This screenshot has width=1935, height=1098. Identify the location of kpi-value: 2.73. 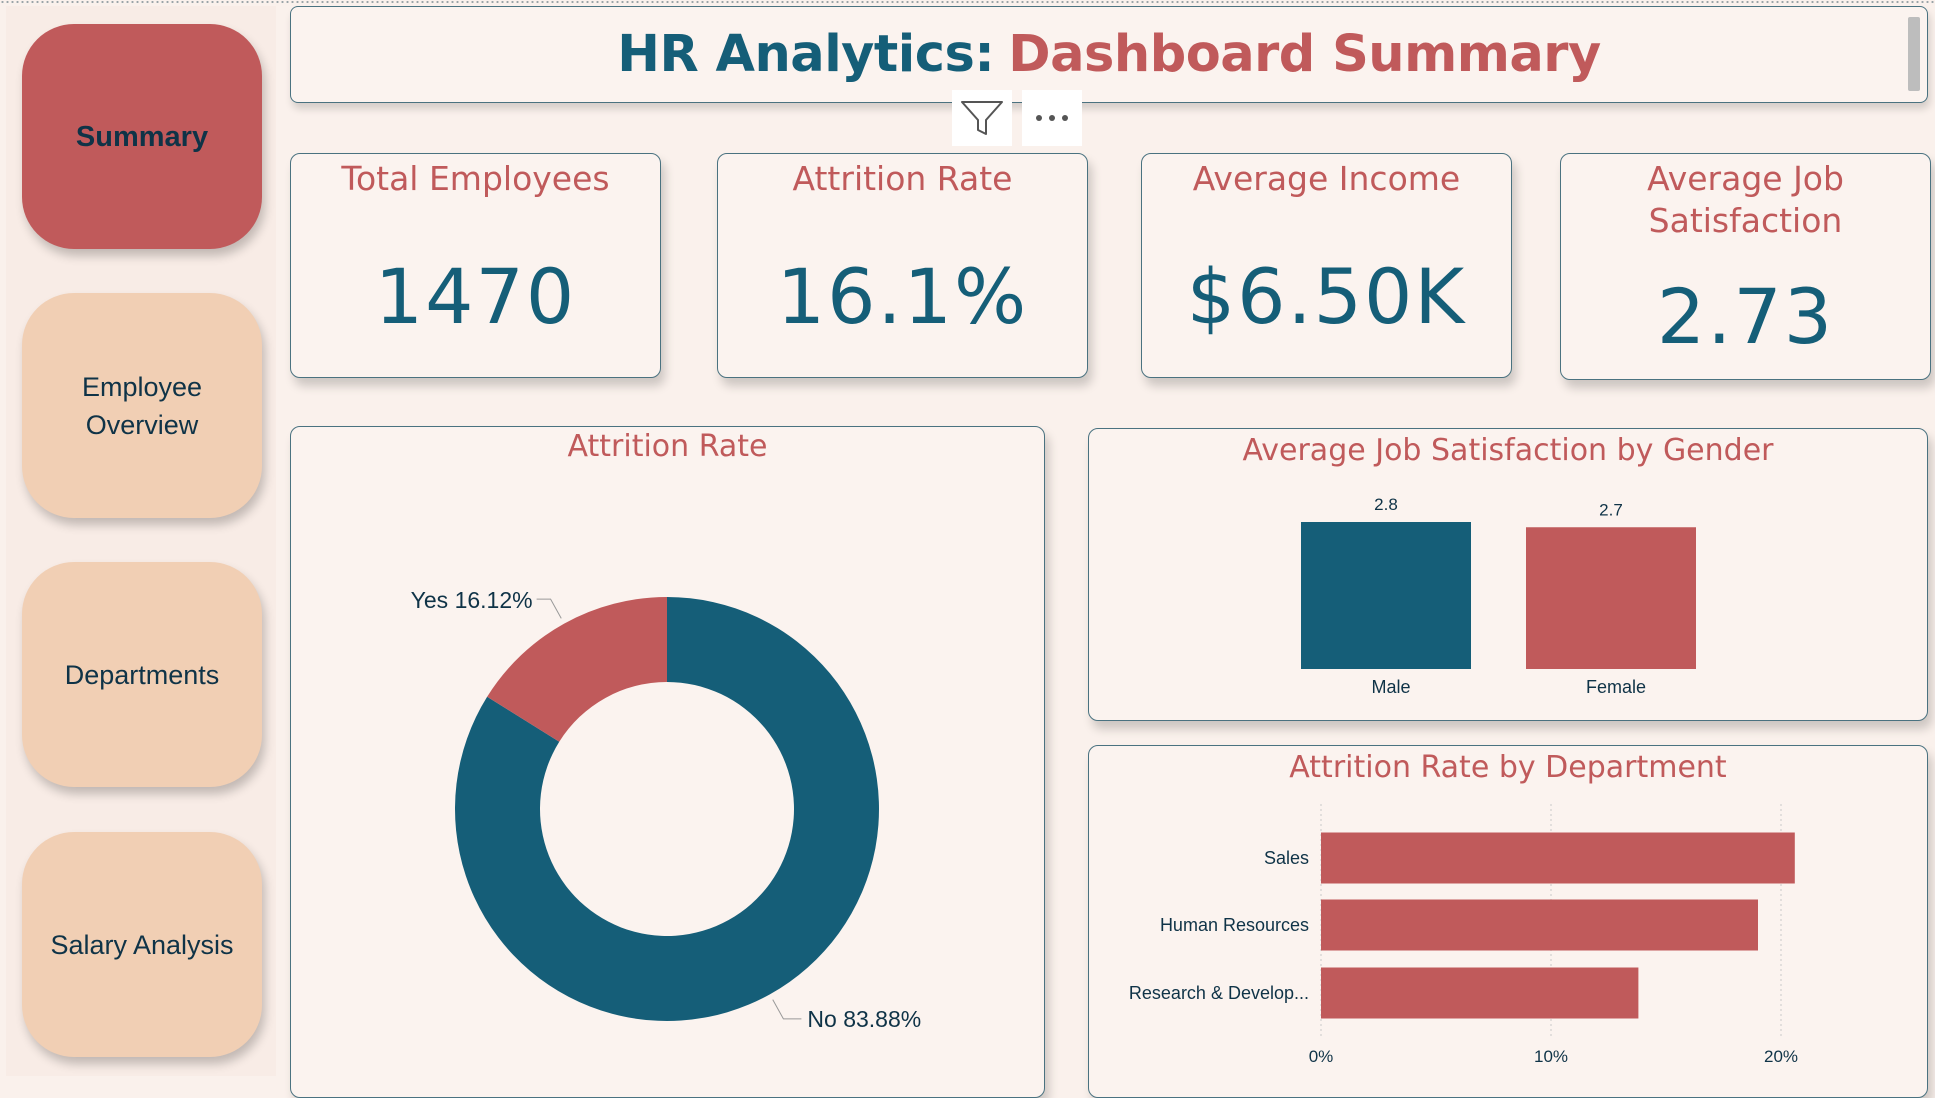
(1745, 316).